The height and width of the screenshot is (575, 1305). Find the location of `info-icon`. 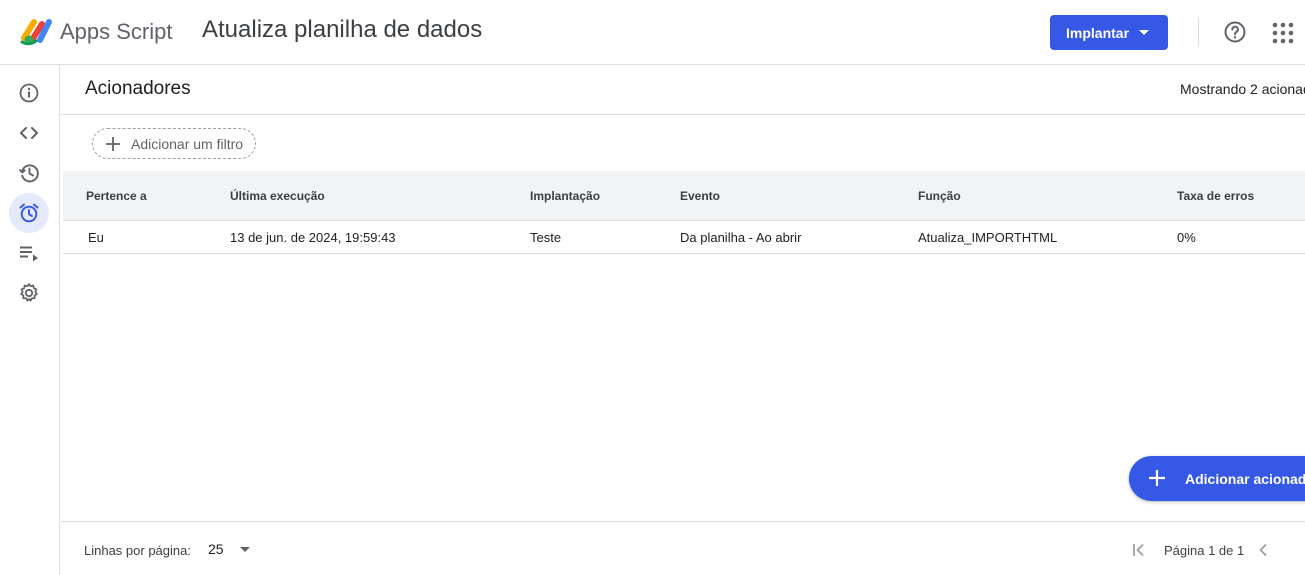

info-icon is located at coordinates (29, 93).